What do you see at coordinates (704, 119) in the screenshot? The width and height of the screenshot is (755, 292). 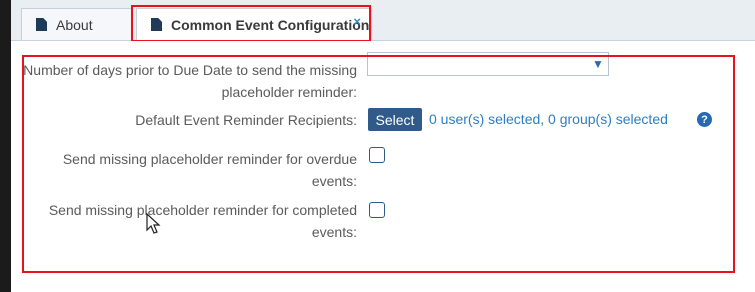 I see `help-icon: ?` at bounding box center [704, 119].